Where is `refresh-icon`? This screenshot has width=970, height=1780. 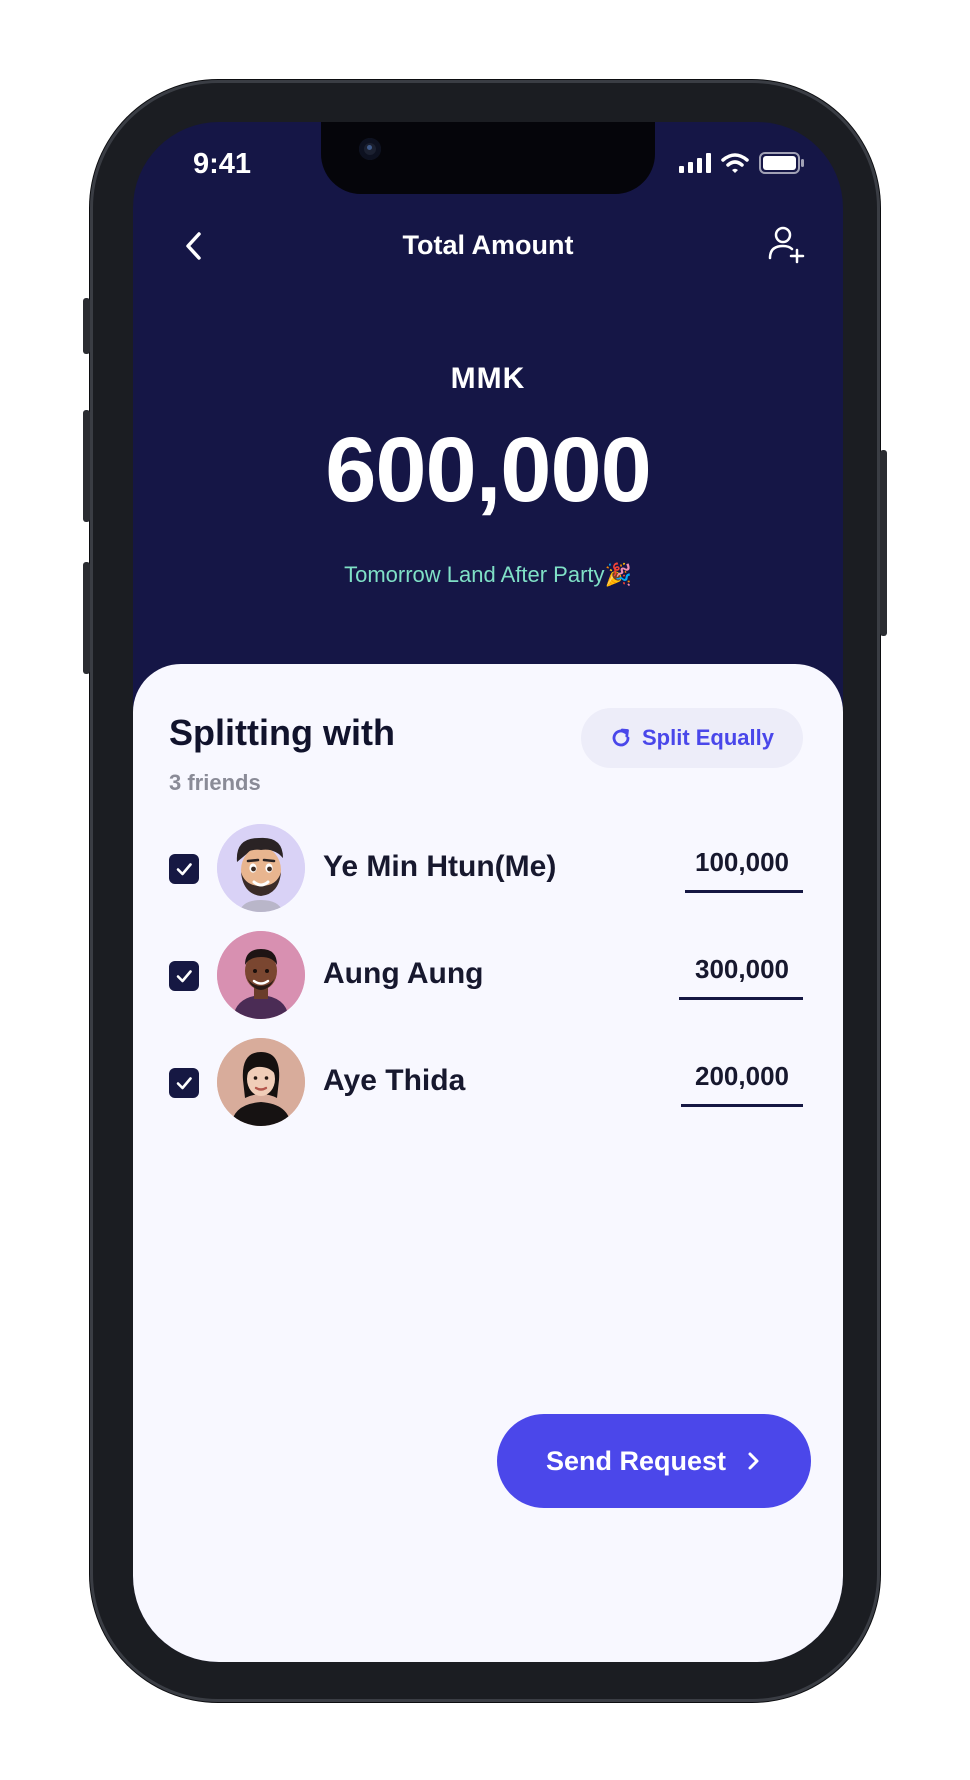
refresh-icon is located at coordinates (621, 737).